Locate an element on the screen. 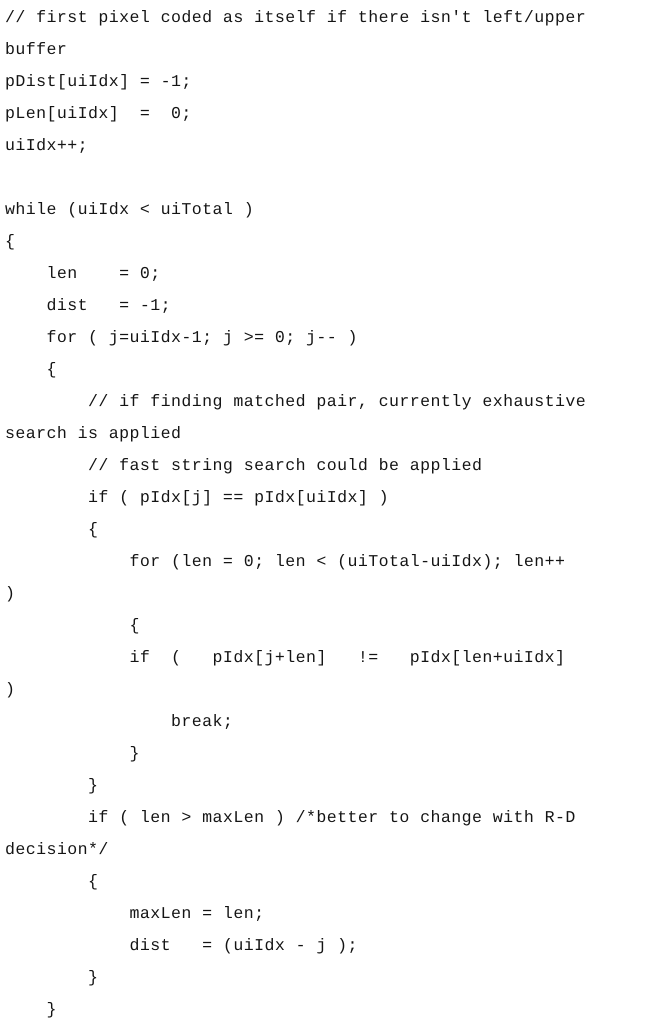 The height and width of the screenshot is (1026, 658). code-line: decision*/ is located at coordinates (57, 849).